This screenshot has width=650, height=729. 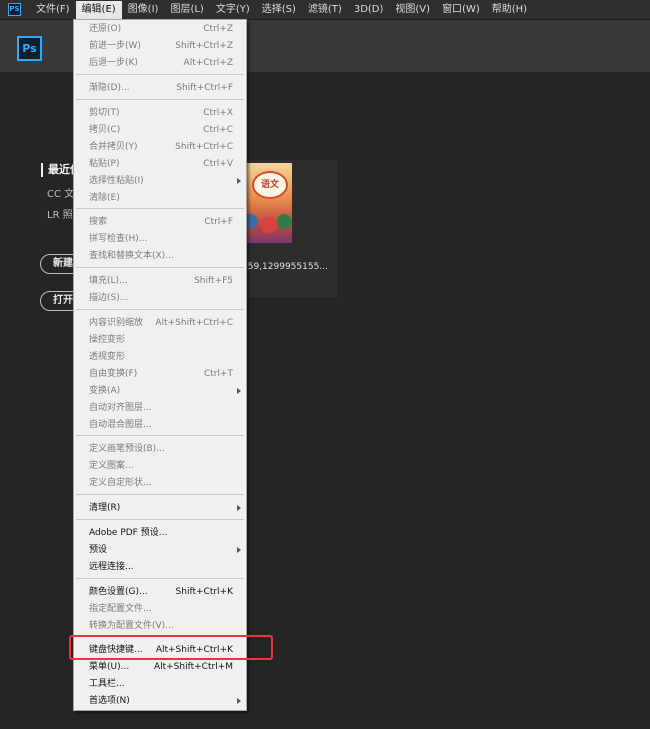 What do you see at coordinates (160, 29) in the screenshot?
I see `menu-item: 还原(O) Ctrl+Z` at bounding box center [160, 29].